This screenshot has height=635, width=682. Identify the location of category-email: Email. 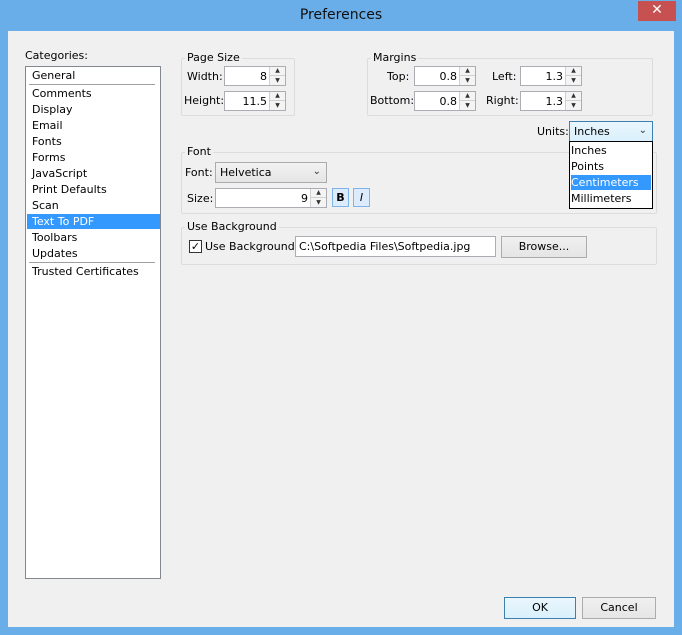
(93, 125).